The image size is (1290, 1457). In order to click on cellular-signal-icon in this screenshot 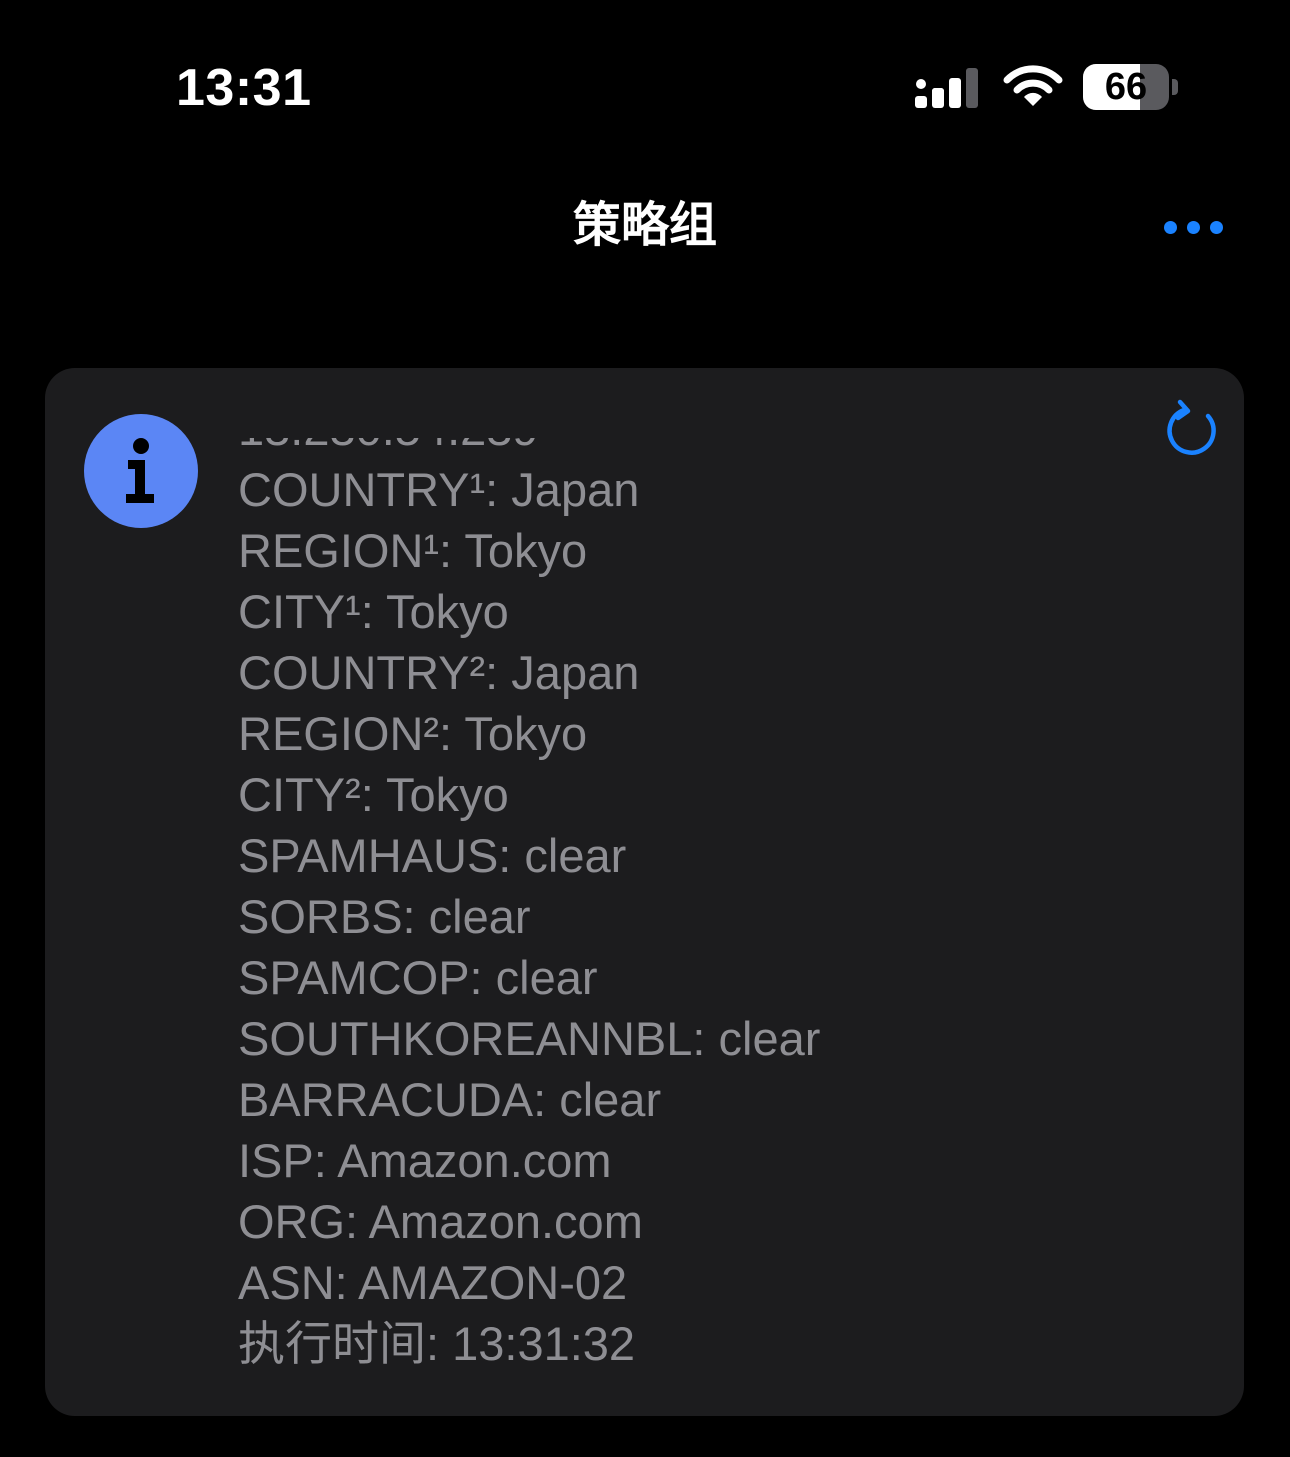, I will do `click(946, 88)`.